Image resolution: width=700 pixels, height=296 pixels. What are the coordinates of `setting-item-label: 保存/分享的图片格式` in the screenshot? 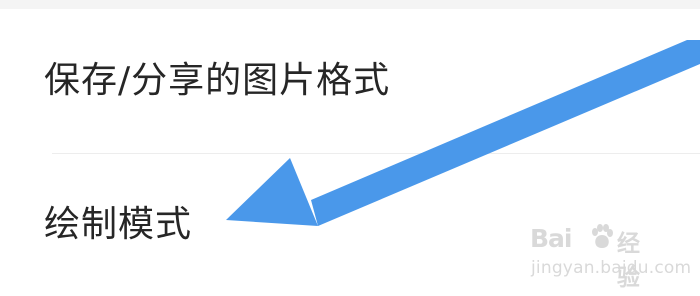 It's located at (217, 80).